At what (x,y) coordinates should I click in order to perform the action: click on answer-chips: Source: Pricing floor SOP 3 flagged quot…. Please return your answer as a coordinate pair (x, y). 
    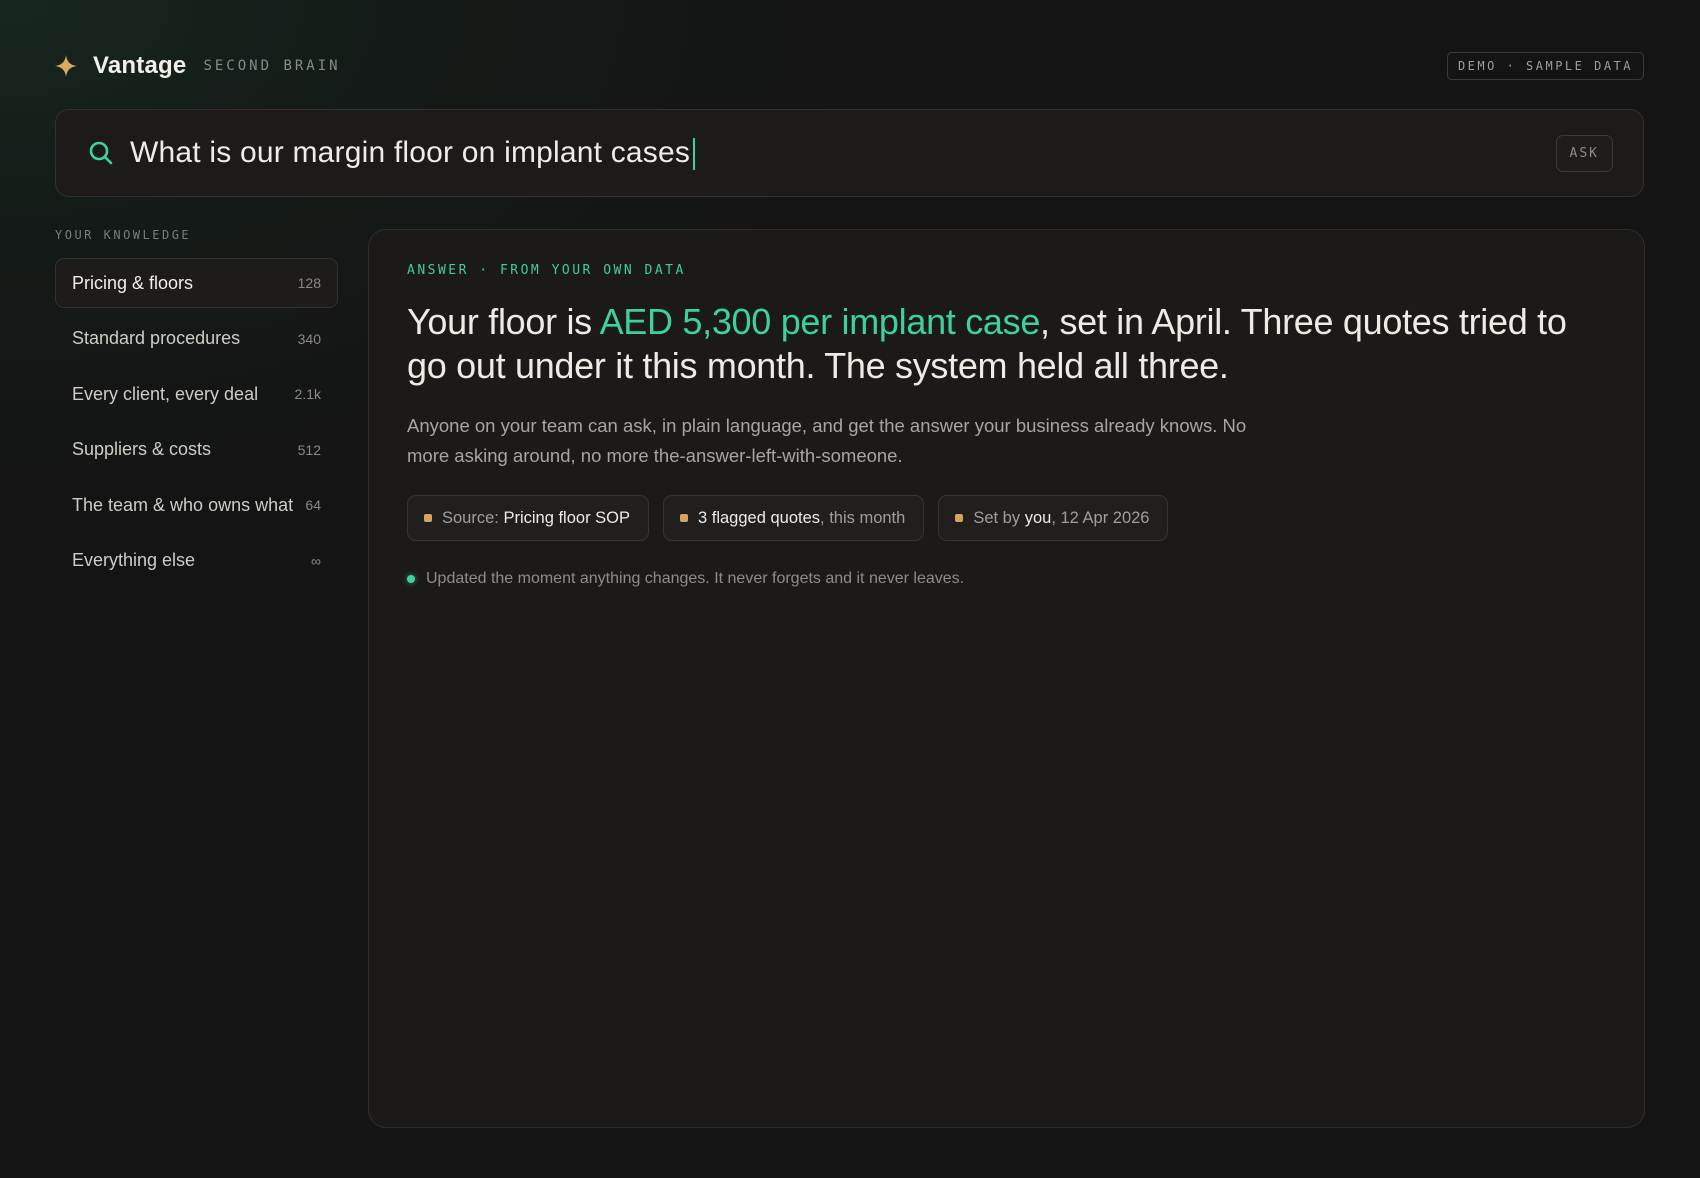
    Looking at the image, I should click on (788, 518).